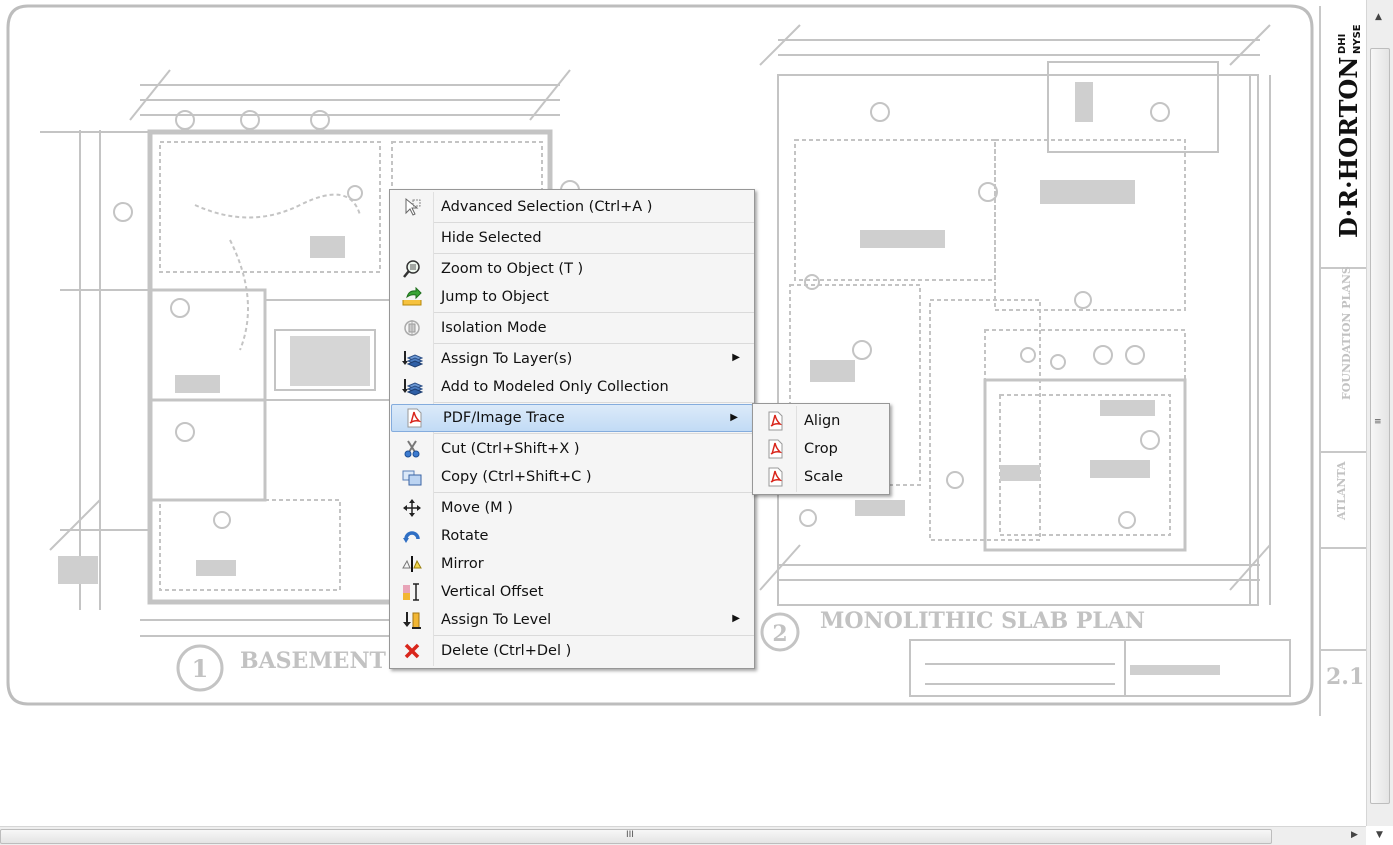  Describe the element at coordinates (636, 836) in the screenshot. I see `horizontal-scroll-thumb: III` at that location.